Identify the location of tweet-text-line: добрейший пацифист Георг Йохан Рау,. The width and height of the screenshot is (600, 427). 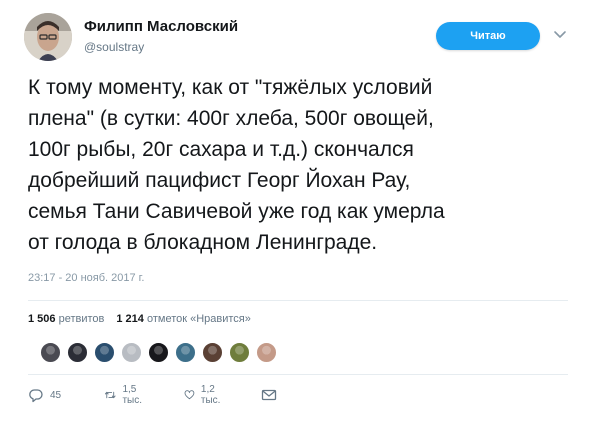
(219, 180).